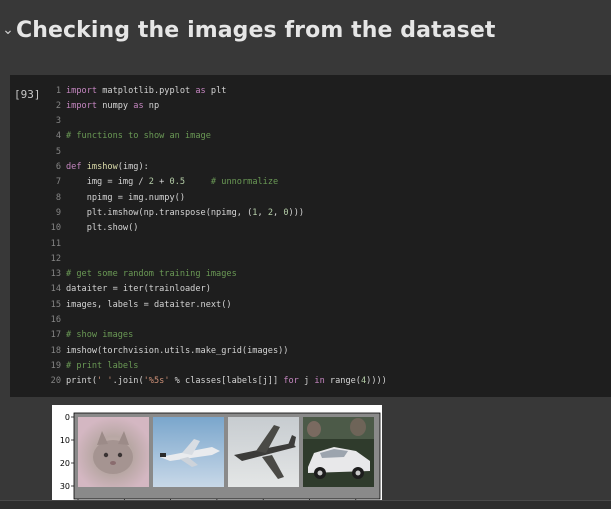 This screenshot has height=509, width=611. Describe the element at coordinates (55, 274) in the screenshot. I see `line-number: 13` at that location.